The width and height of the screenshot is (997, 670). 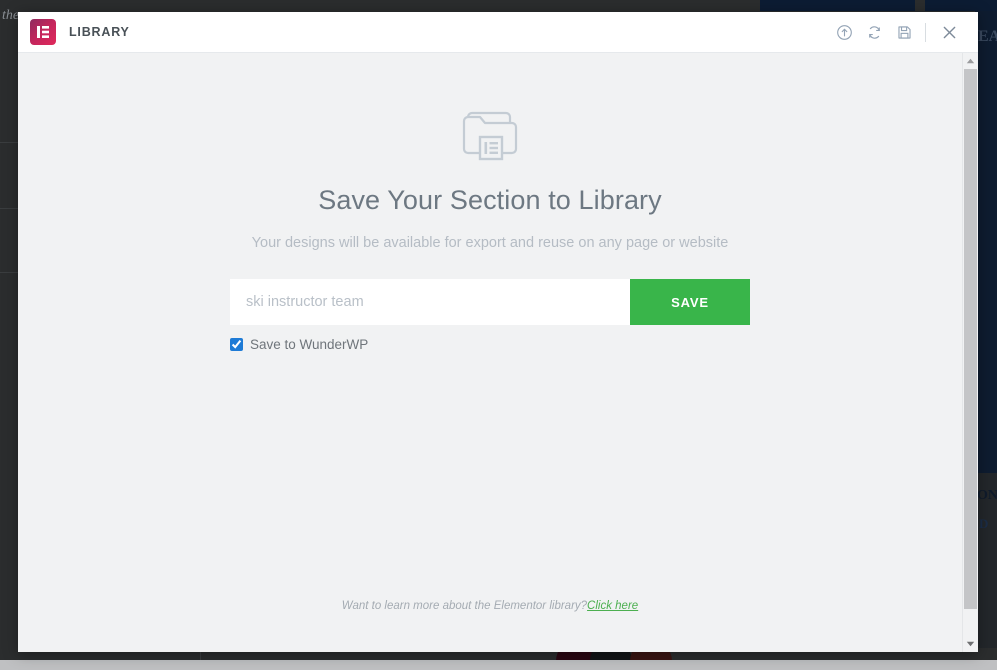 What do you see at coordinates (961, 5) in the screenshot?
I see `background-navy-strip-secondary` at bounding box center [961, 5].